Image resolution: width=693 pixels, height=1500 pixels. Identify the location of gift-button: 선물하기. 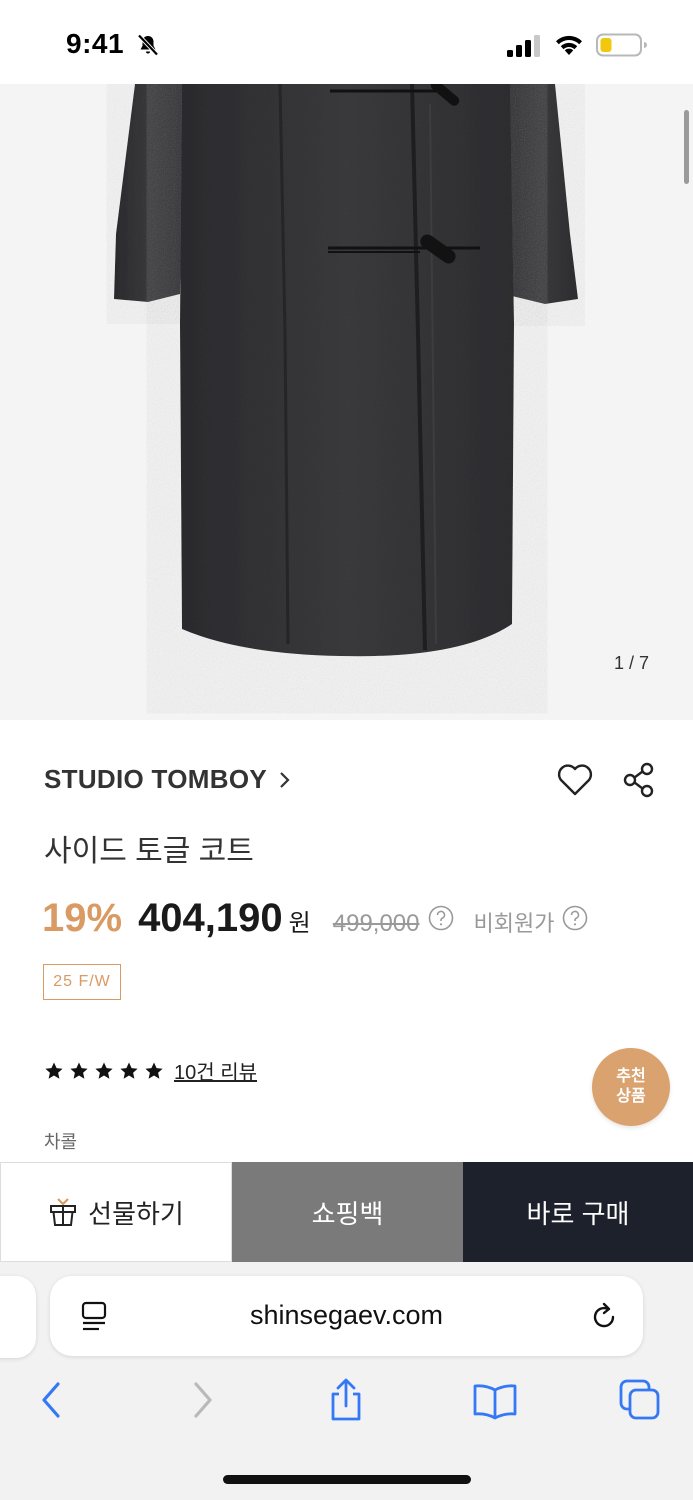
(116, 1212).